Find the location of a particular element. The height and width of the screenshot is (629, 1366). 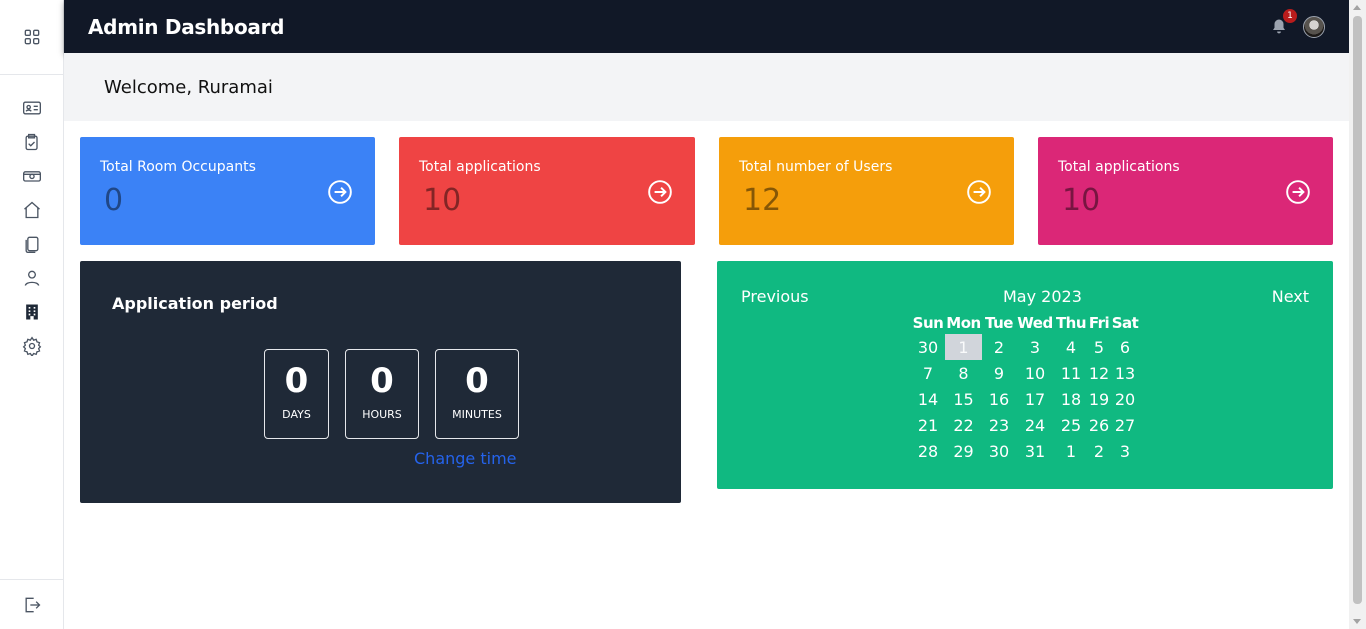

top-navbar: Admin Dashboard 1 is located at coordinates (706, 26).